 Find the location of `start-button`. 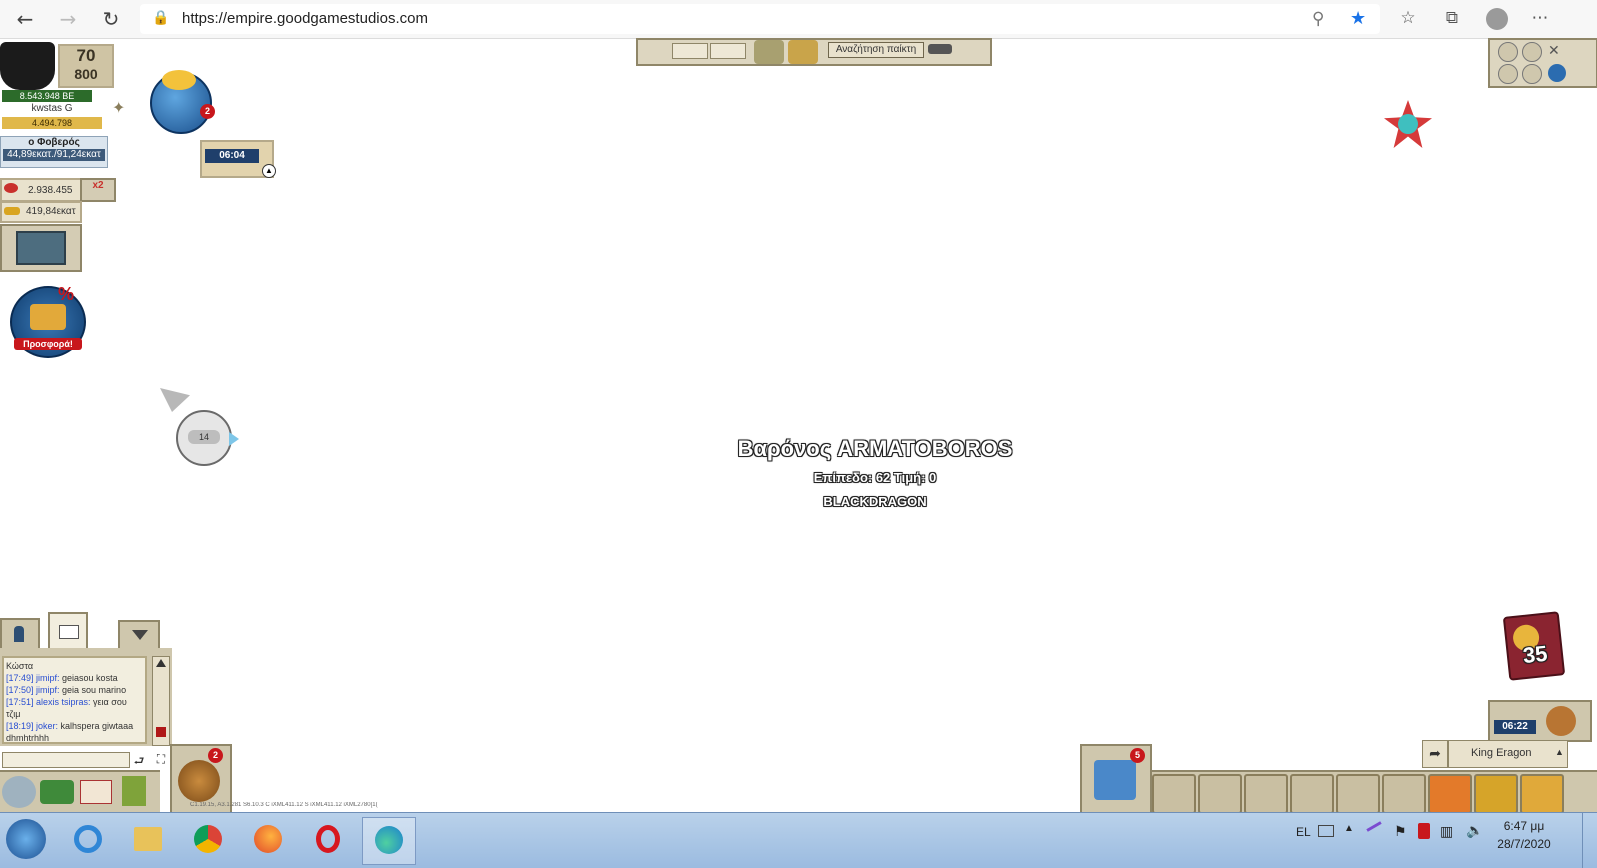

start-button is located at coordinates (26, 839).